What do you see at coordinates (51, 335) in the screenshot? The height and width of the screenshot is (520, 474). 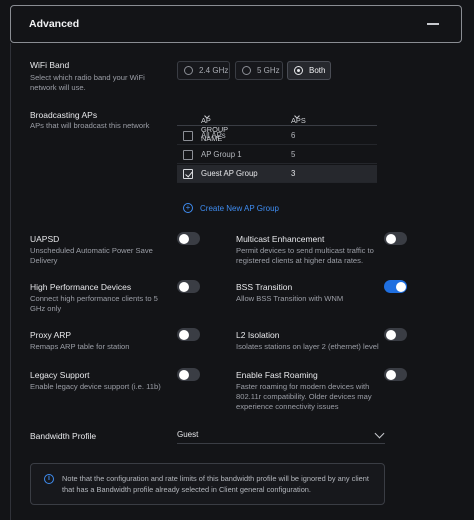 I see `proxy-arp-label: Proxy ARP` at bounding box center [51, 335].